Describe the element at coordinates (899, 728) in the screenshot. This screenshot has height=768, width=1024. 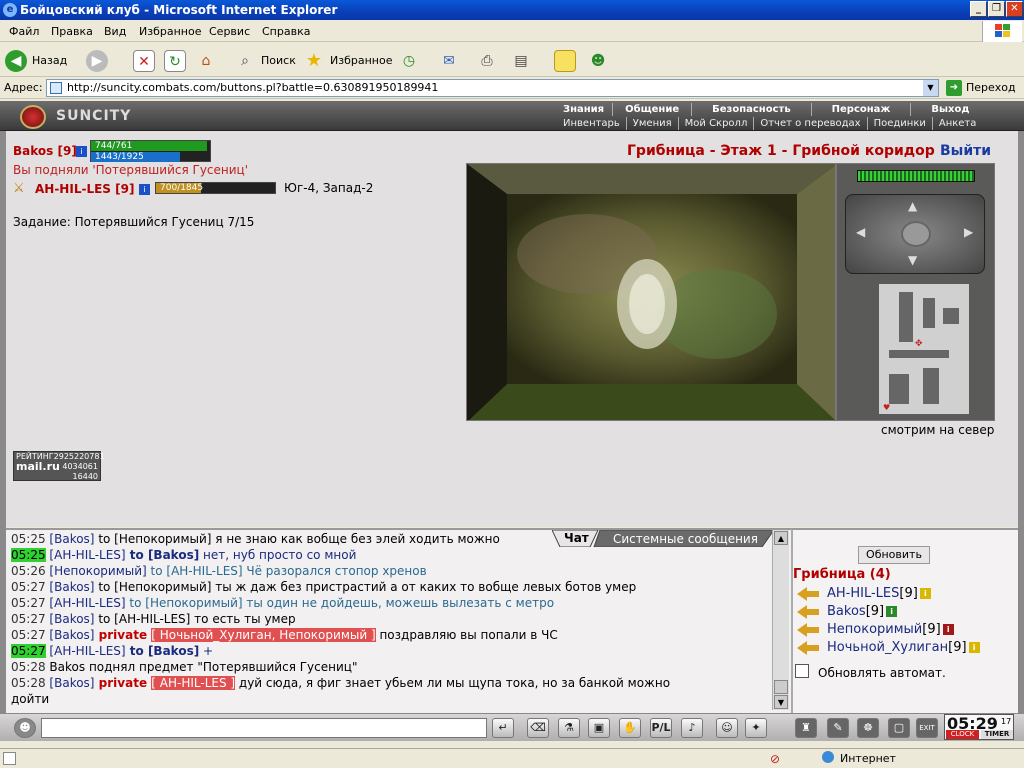
I see `lock-tool-icon: ▢` at that location.